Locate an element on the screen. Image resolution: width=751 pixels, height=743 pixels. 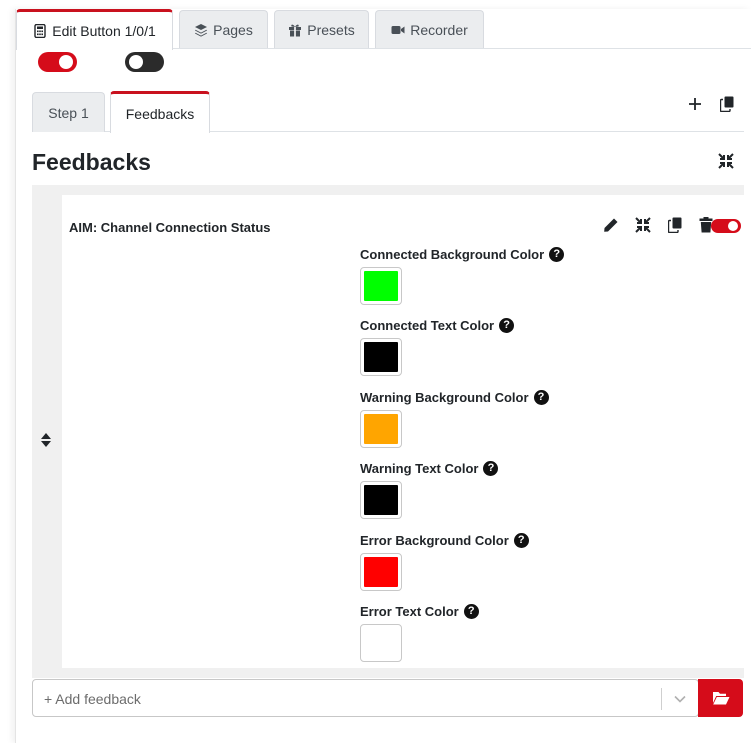
pencil-icon is located at coordinates (611, 225).